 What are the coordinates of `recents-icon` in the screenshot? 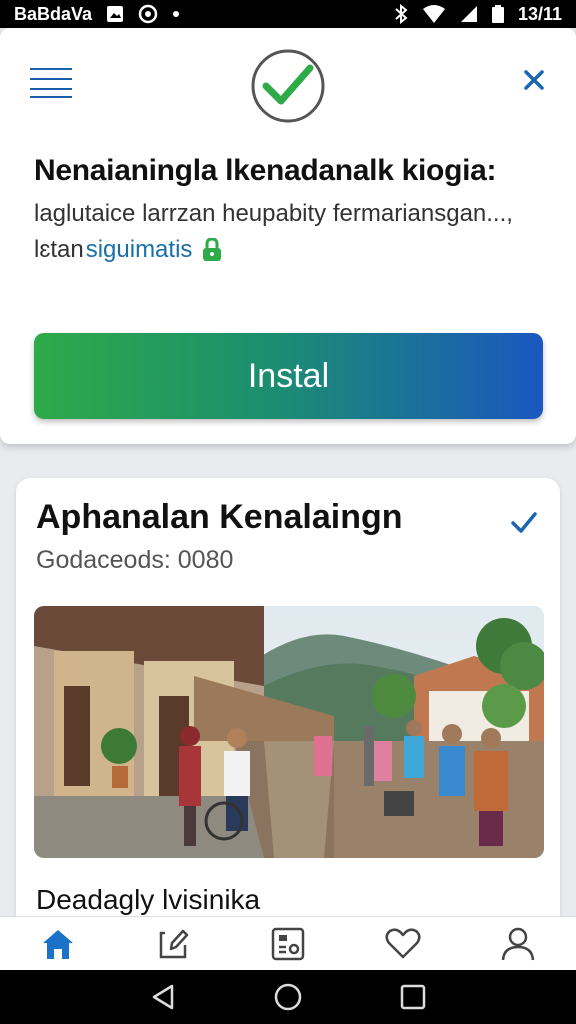 It's located at (413, 997).